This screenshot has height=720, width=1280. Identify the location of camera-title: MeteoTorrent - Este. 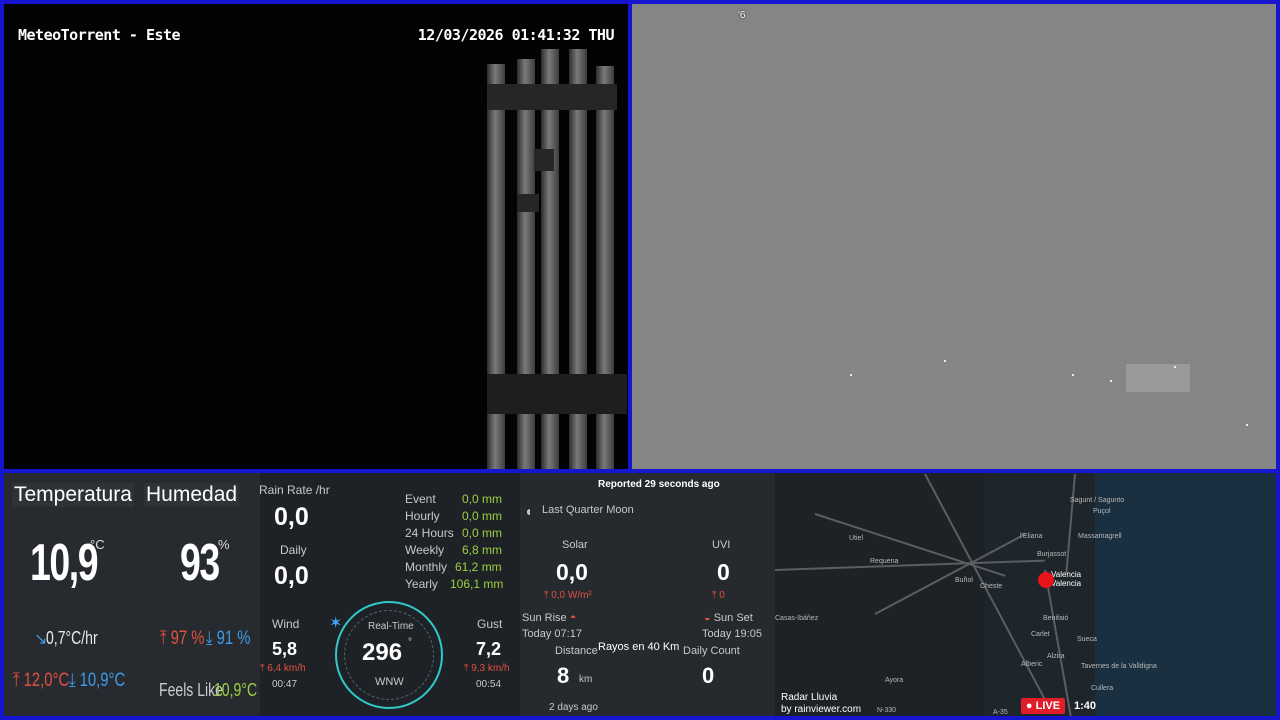
(99, 35).